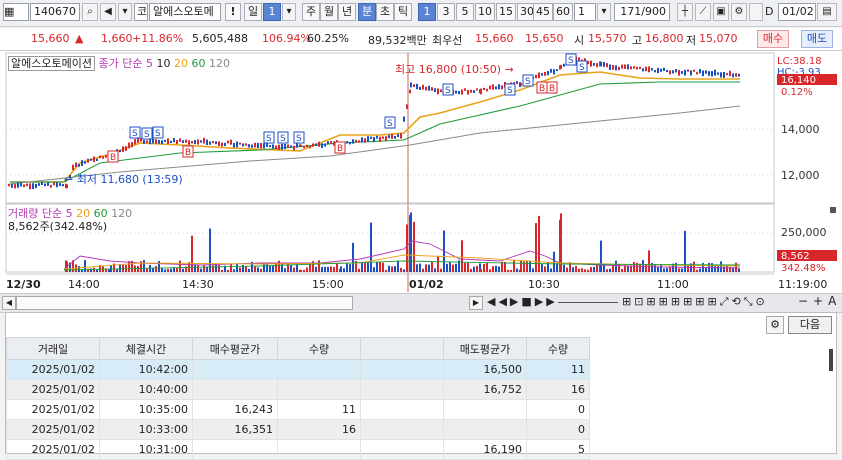 This screenshot has width=842, height=460. What do you see at coordinates (819, 301) in the screenshot?
I see `zoom-buttons: −+A` at bounding box center [819, 301].